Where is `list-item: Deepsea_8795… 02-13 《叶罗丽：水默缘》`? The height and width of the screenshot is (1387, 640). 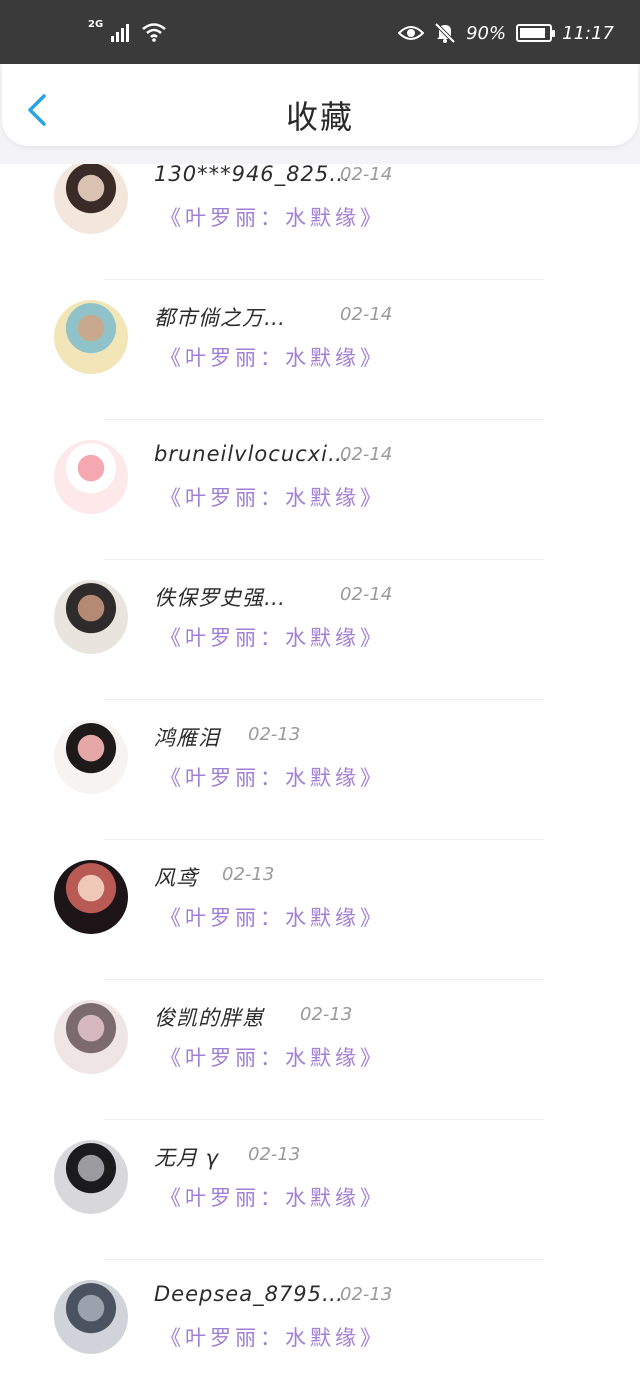
list-item: Deepsea_8795… 02-13 《叶罗丽：水默缘》 is located at coordinates (320, 1323).